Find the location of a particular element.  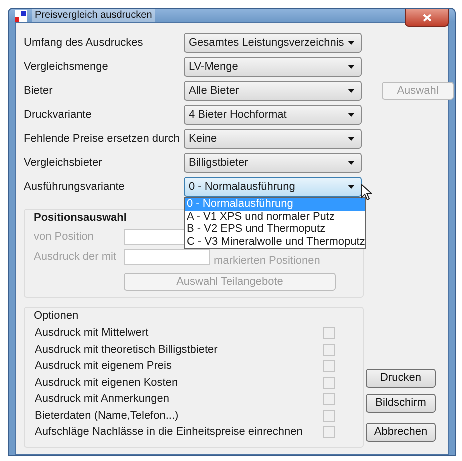

action-button: Bildschirm is located at coordinates (401, 403).